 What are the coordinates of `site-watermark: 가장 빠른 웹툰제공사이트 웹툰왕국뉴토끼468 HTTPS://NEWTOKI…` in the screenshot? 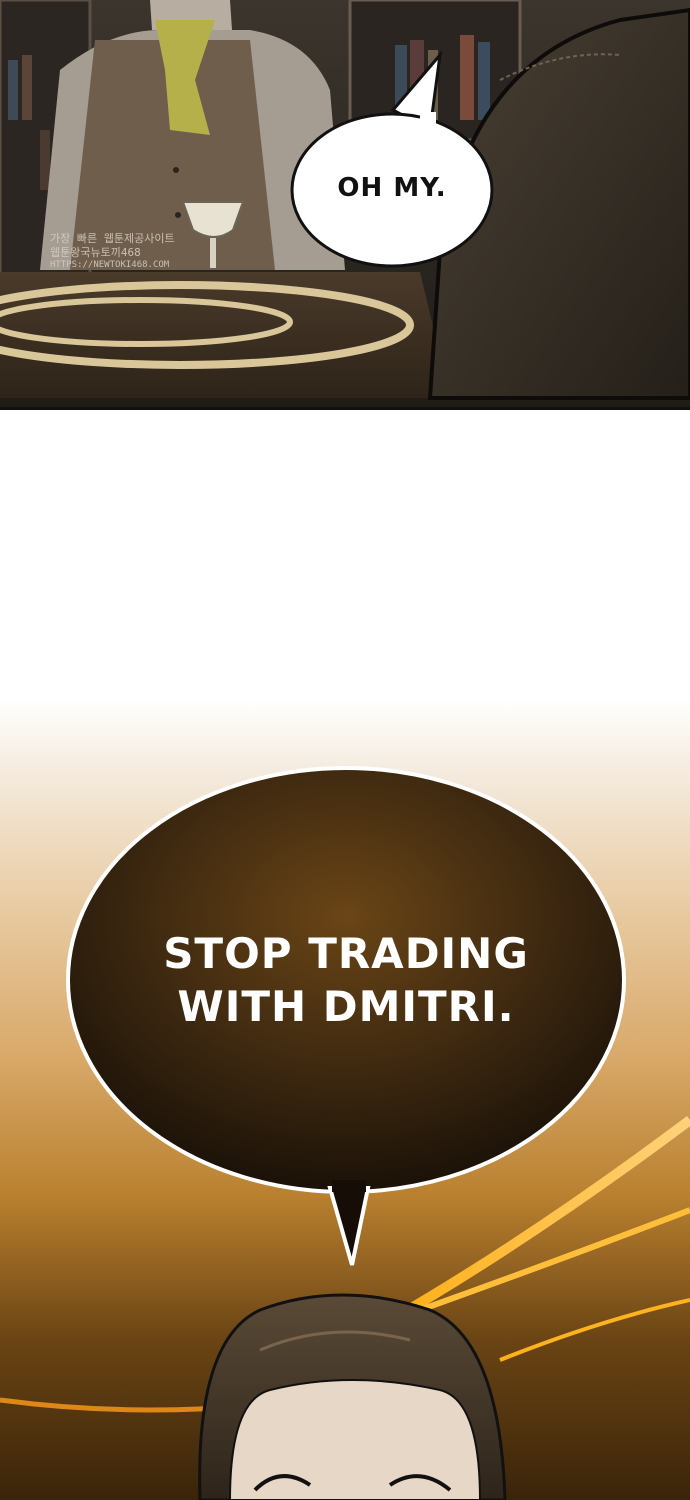 It's located at (112, 251).